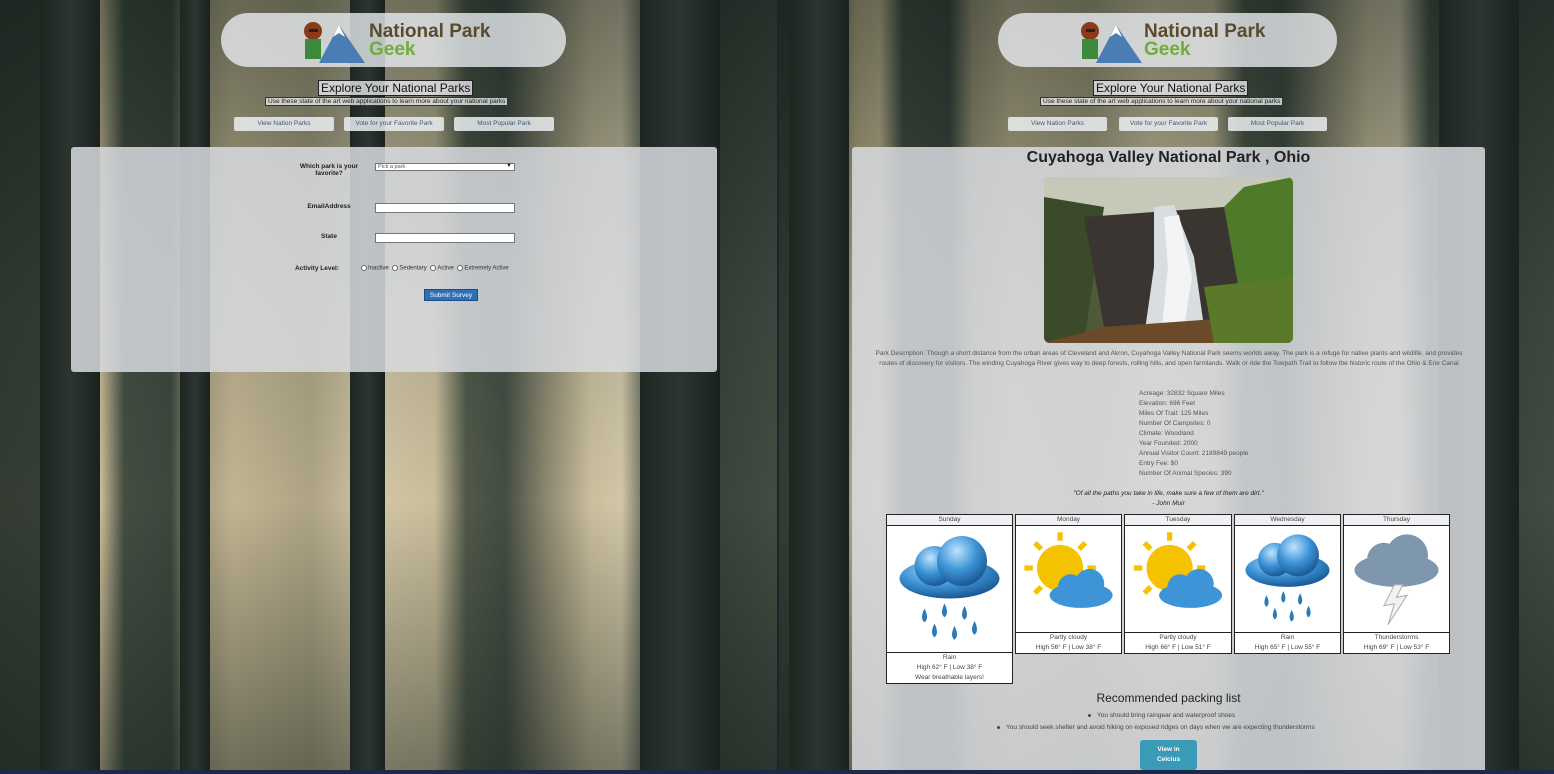 This screenshot has width=1554, height=774. I want to click on state-label: State, so click(329, 236).